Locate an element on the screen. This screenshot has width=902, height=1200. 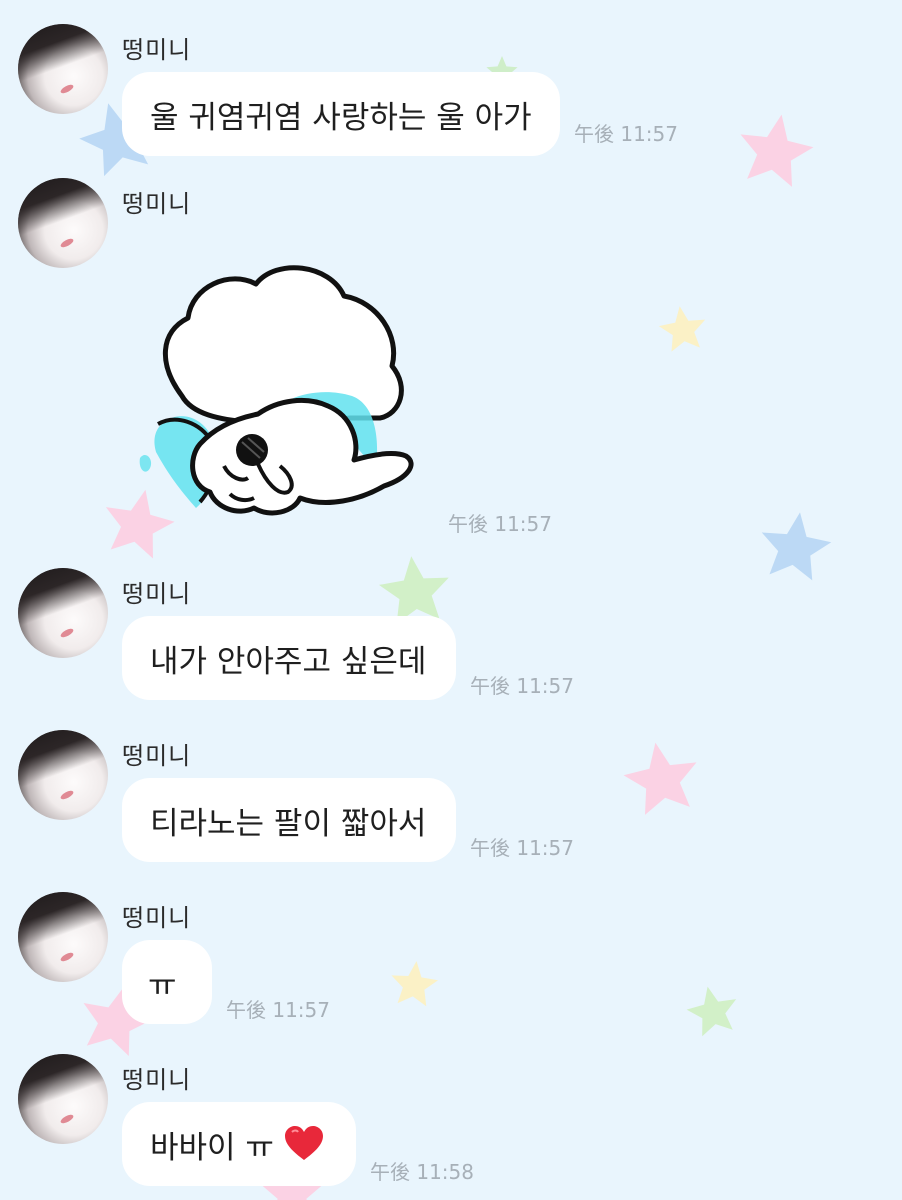
message-bubble: ㅠ is located at coordinates (167, 982).